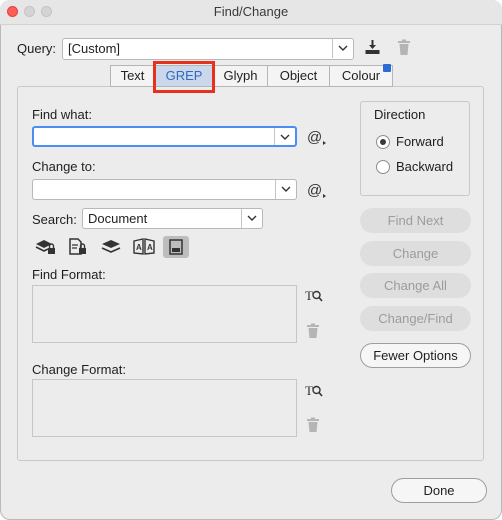 This screenshot has width=502, height=520. Describe the element at coordinates (164, 189) in the screenshot. I see `change-to-input` at that location.